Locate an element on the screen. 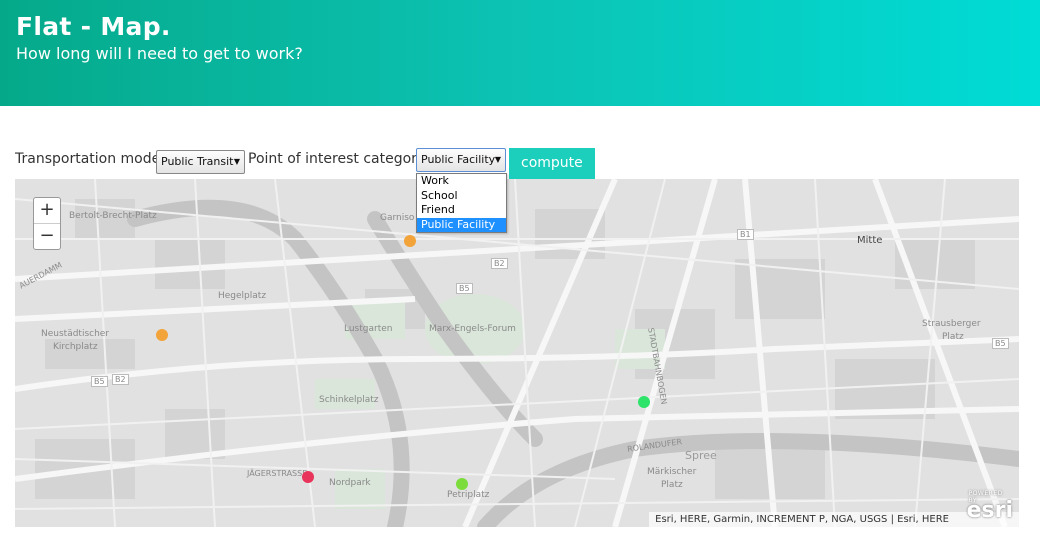  map-label: Strausberger is located at coordinates (951, 324).